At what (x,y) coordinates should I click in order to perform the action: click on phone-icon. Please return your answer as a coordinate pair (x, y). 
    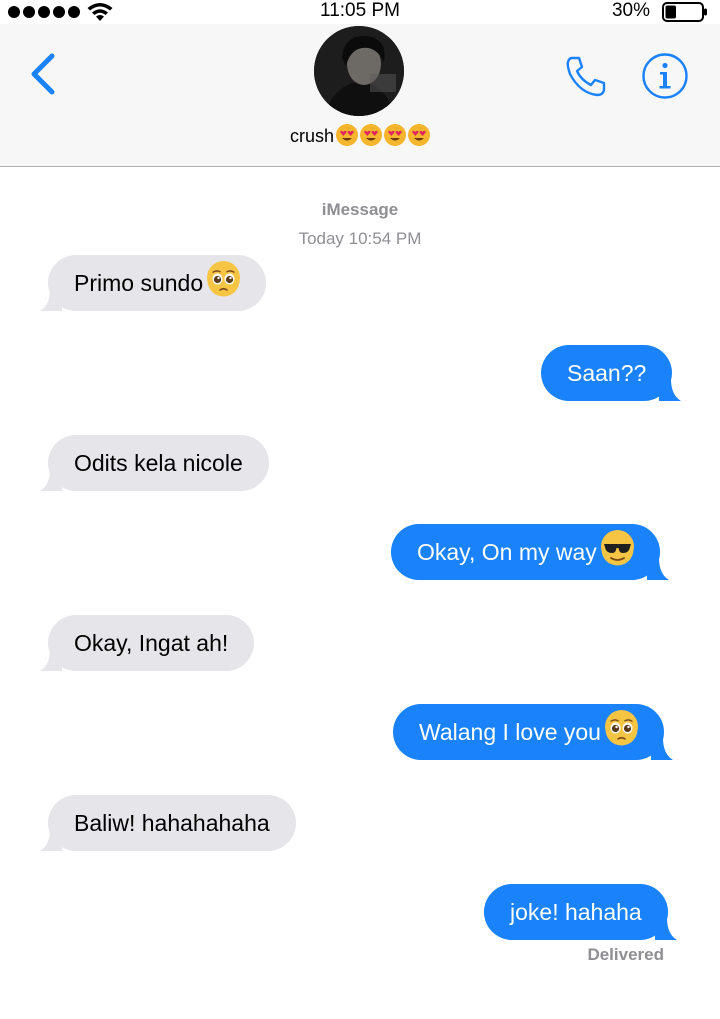
    Looking at the image, I should click on (586, 76).